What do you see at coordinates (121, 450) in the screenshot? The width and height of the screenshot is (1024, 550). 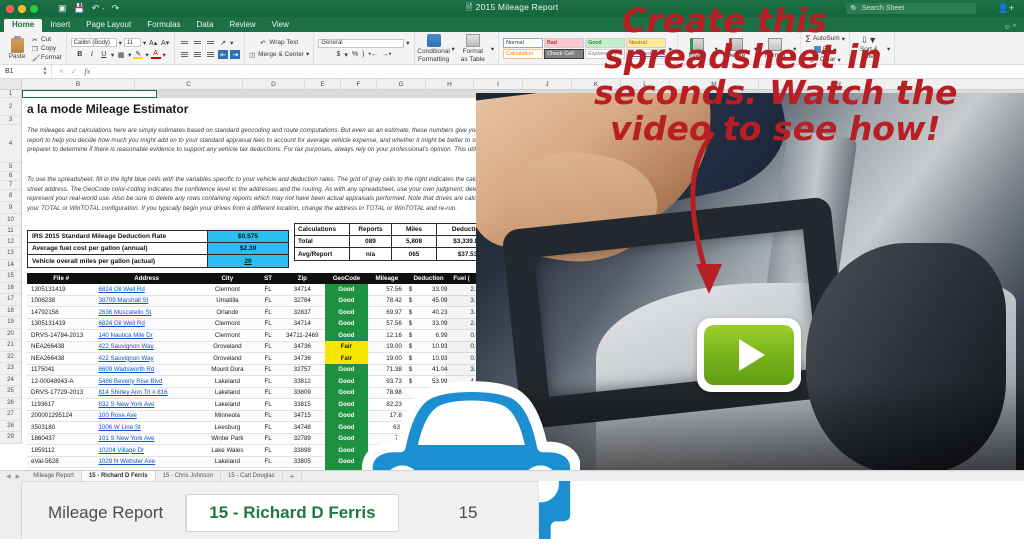 I see `address-link: 10204 Village Dr` at bounding box center [121, 450].